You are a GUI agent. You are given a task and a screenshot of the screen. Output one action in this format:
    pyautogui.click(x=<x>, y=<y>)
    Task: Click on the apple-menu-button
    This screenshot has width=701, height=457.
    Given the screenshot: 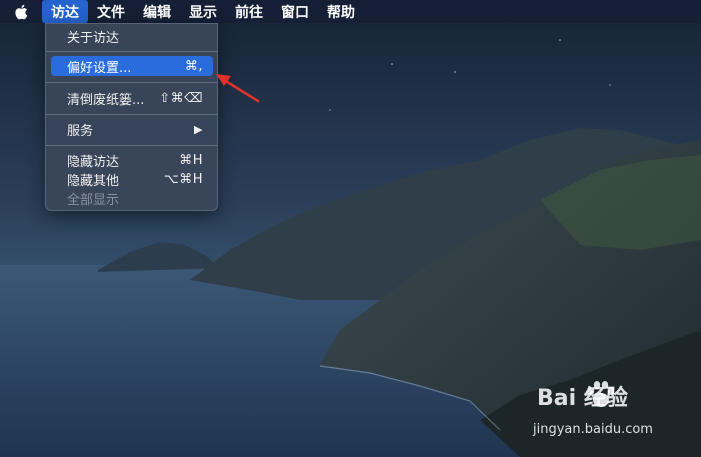 What is the action you would take?
    pyautogui.click(x=21, y=11)
    